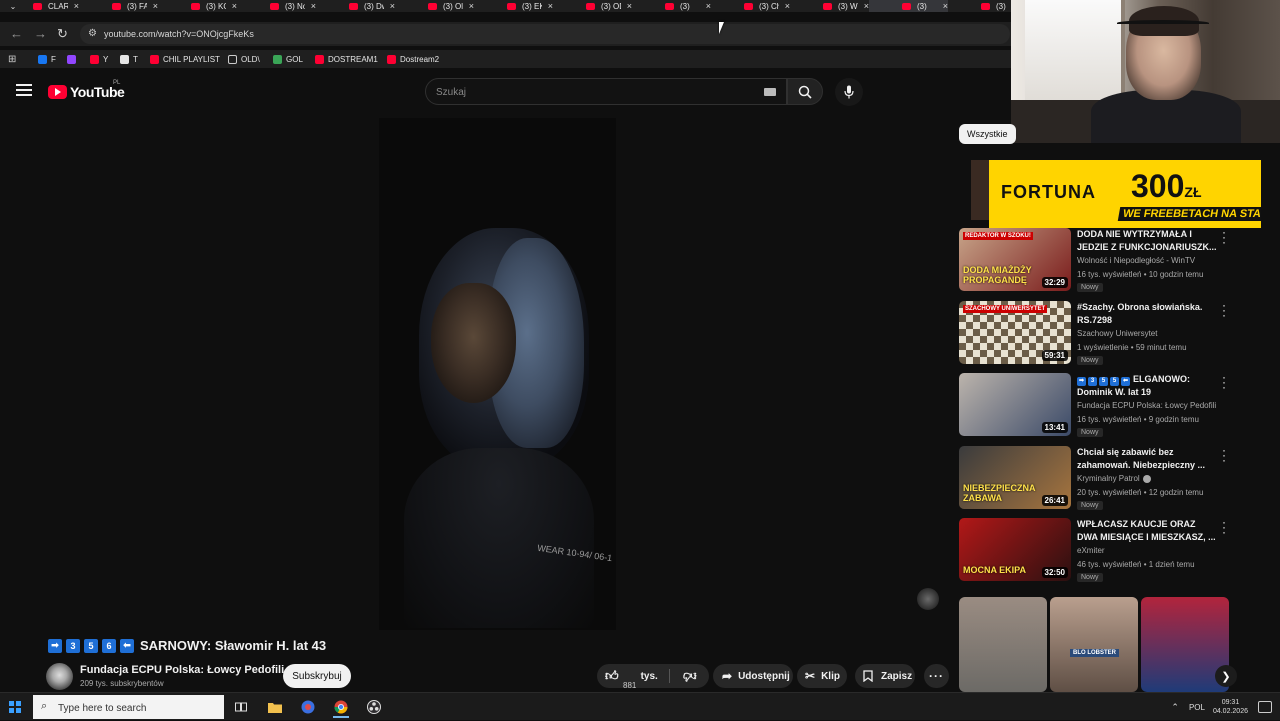  Describe the element at coordinates (1147, 386) in the screenshot. I see `recommendation-title: ➡ 3 5 5 ⬅ ELGANOWO: Dominik W. lat 19` at that location.